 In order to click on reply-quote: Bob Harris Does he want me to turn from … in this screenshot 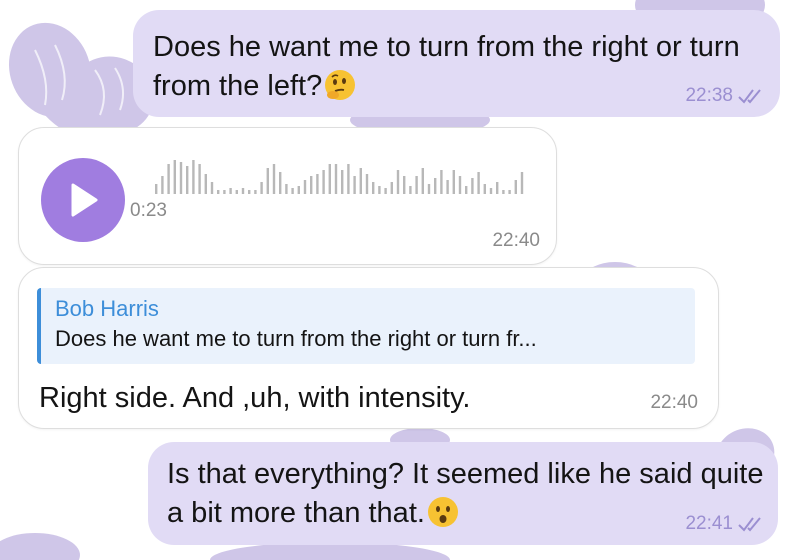, I will do `click(366, 326)`.